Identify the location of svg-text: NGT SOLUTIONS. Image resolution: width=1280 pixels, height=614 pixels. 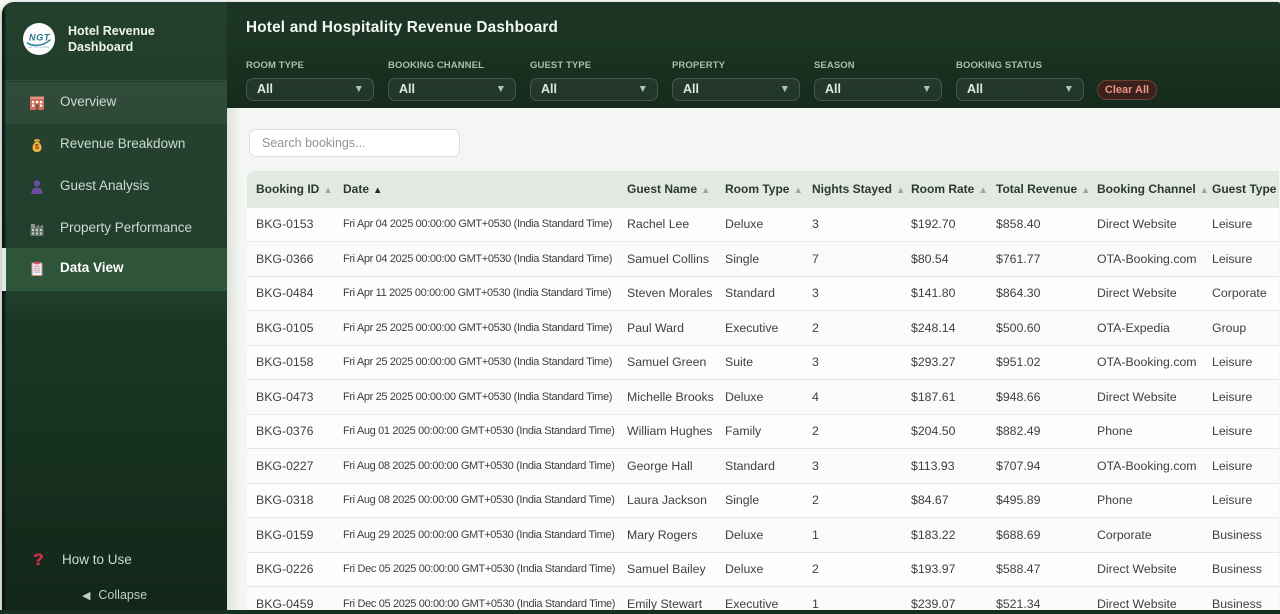
(39, 48).